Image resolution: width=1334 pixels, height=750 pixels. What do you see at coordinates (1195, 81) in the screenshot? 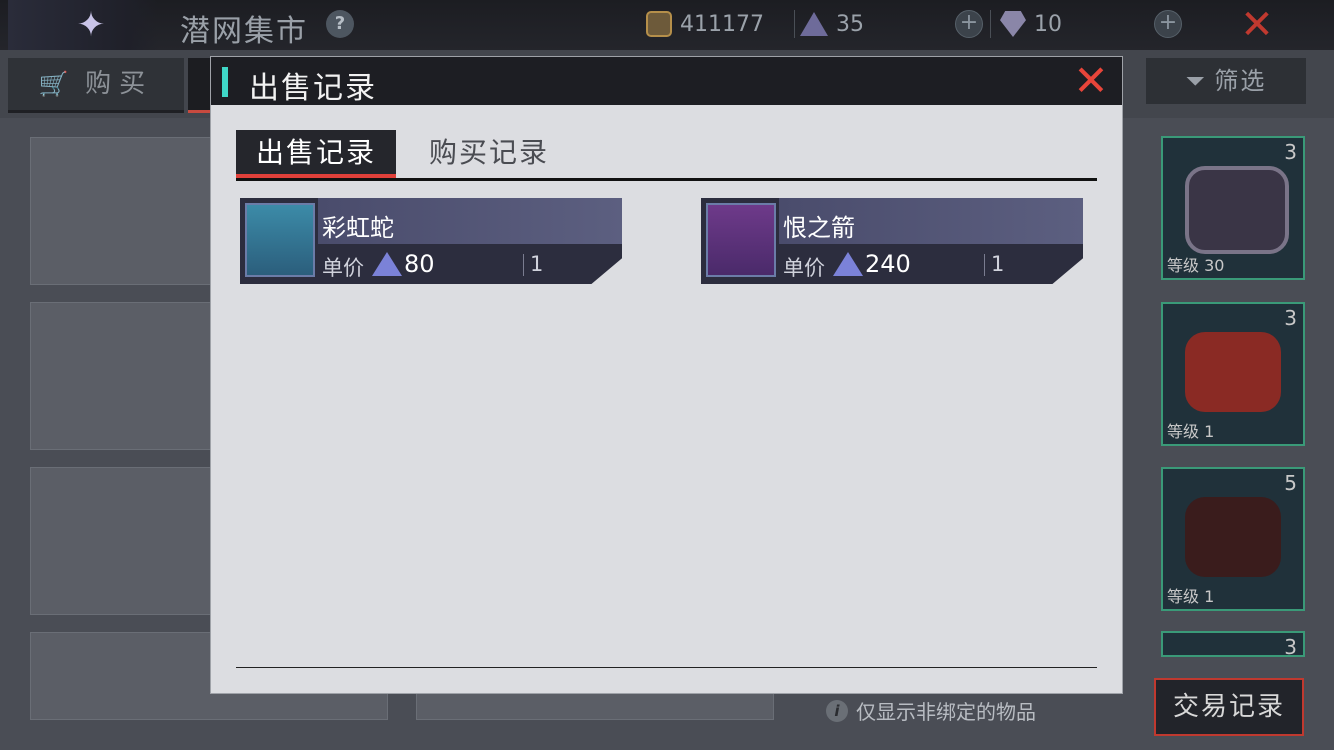
I see `filter-icon: ⏷` at bounding box center [1195, 81].